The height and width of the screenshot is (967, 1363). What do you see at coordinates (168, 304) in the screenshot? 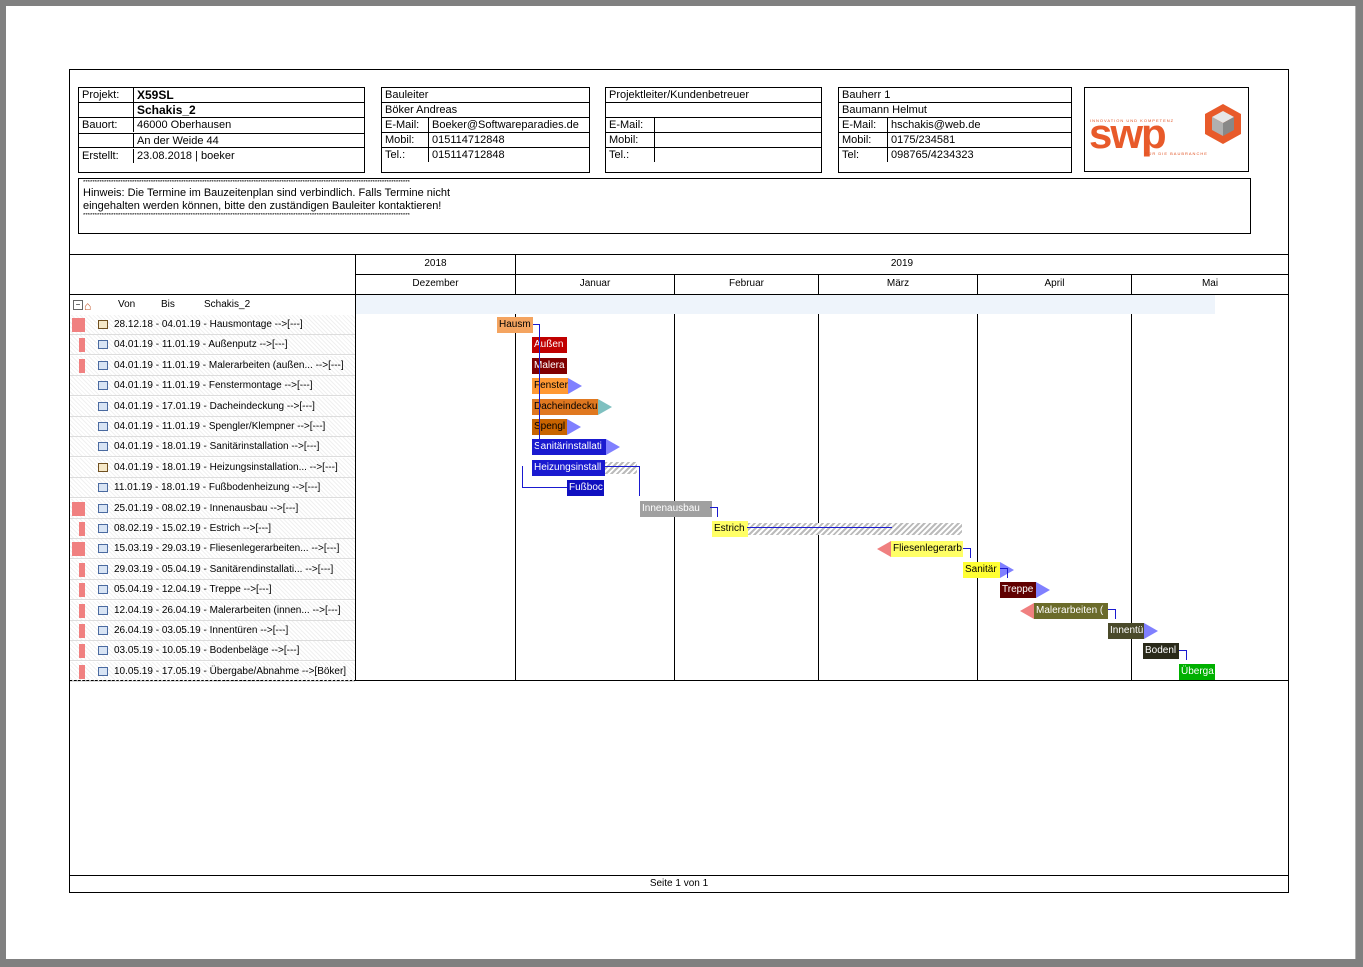
I see `column-bis: Bis` at bounding box center [168, 304].